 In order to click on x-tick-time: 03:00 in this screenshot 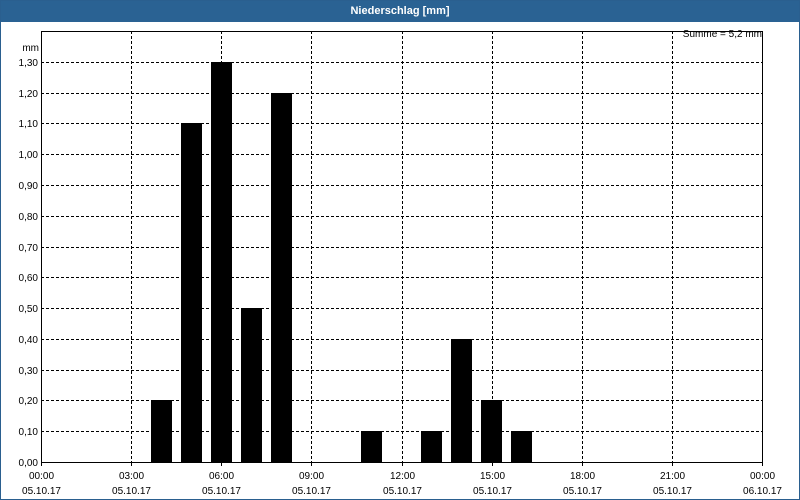, I will do `click(131, 476)`.